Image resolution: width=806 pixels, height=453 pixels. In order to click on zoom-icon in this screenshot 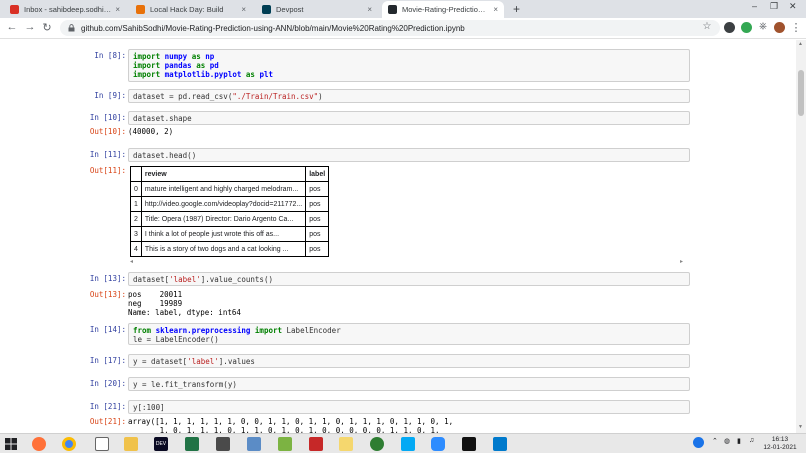, I will do `click(438, 444)`.